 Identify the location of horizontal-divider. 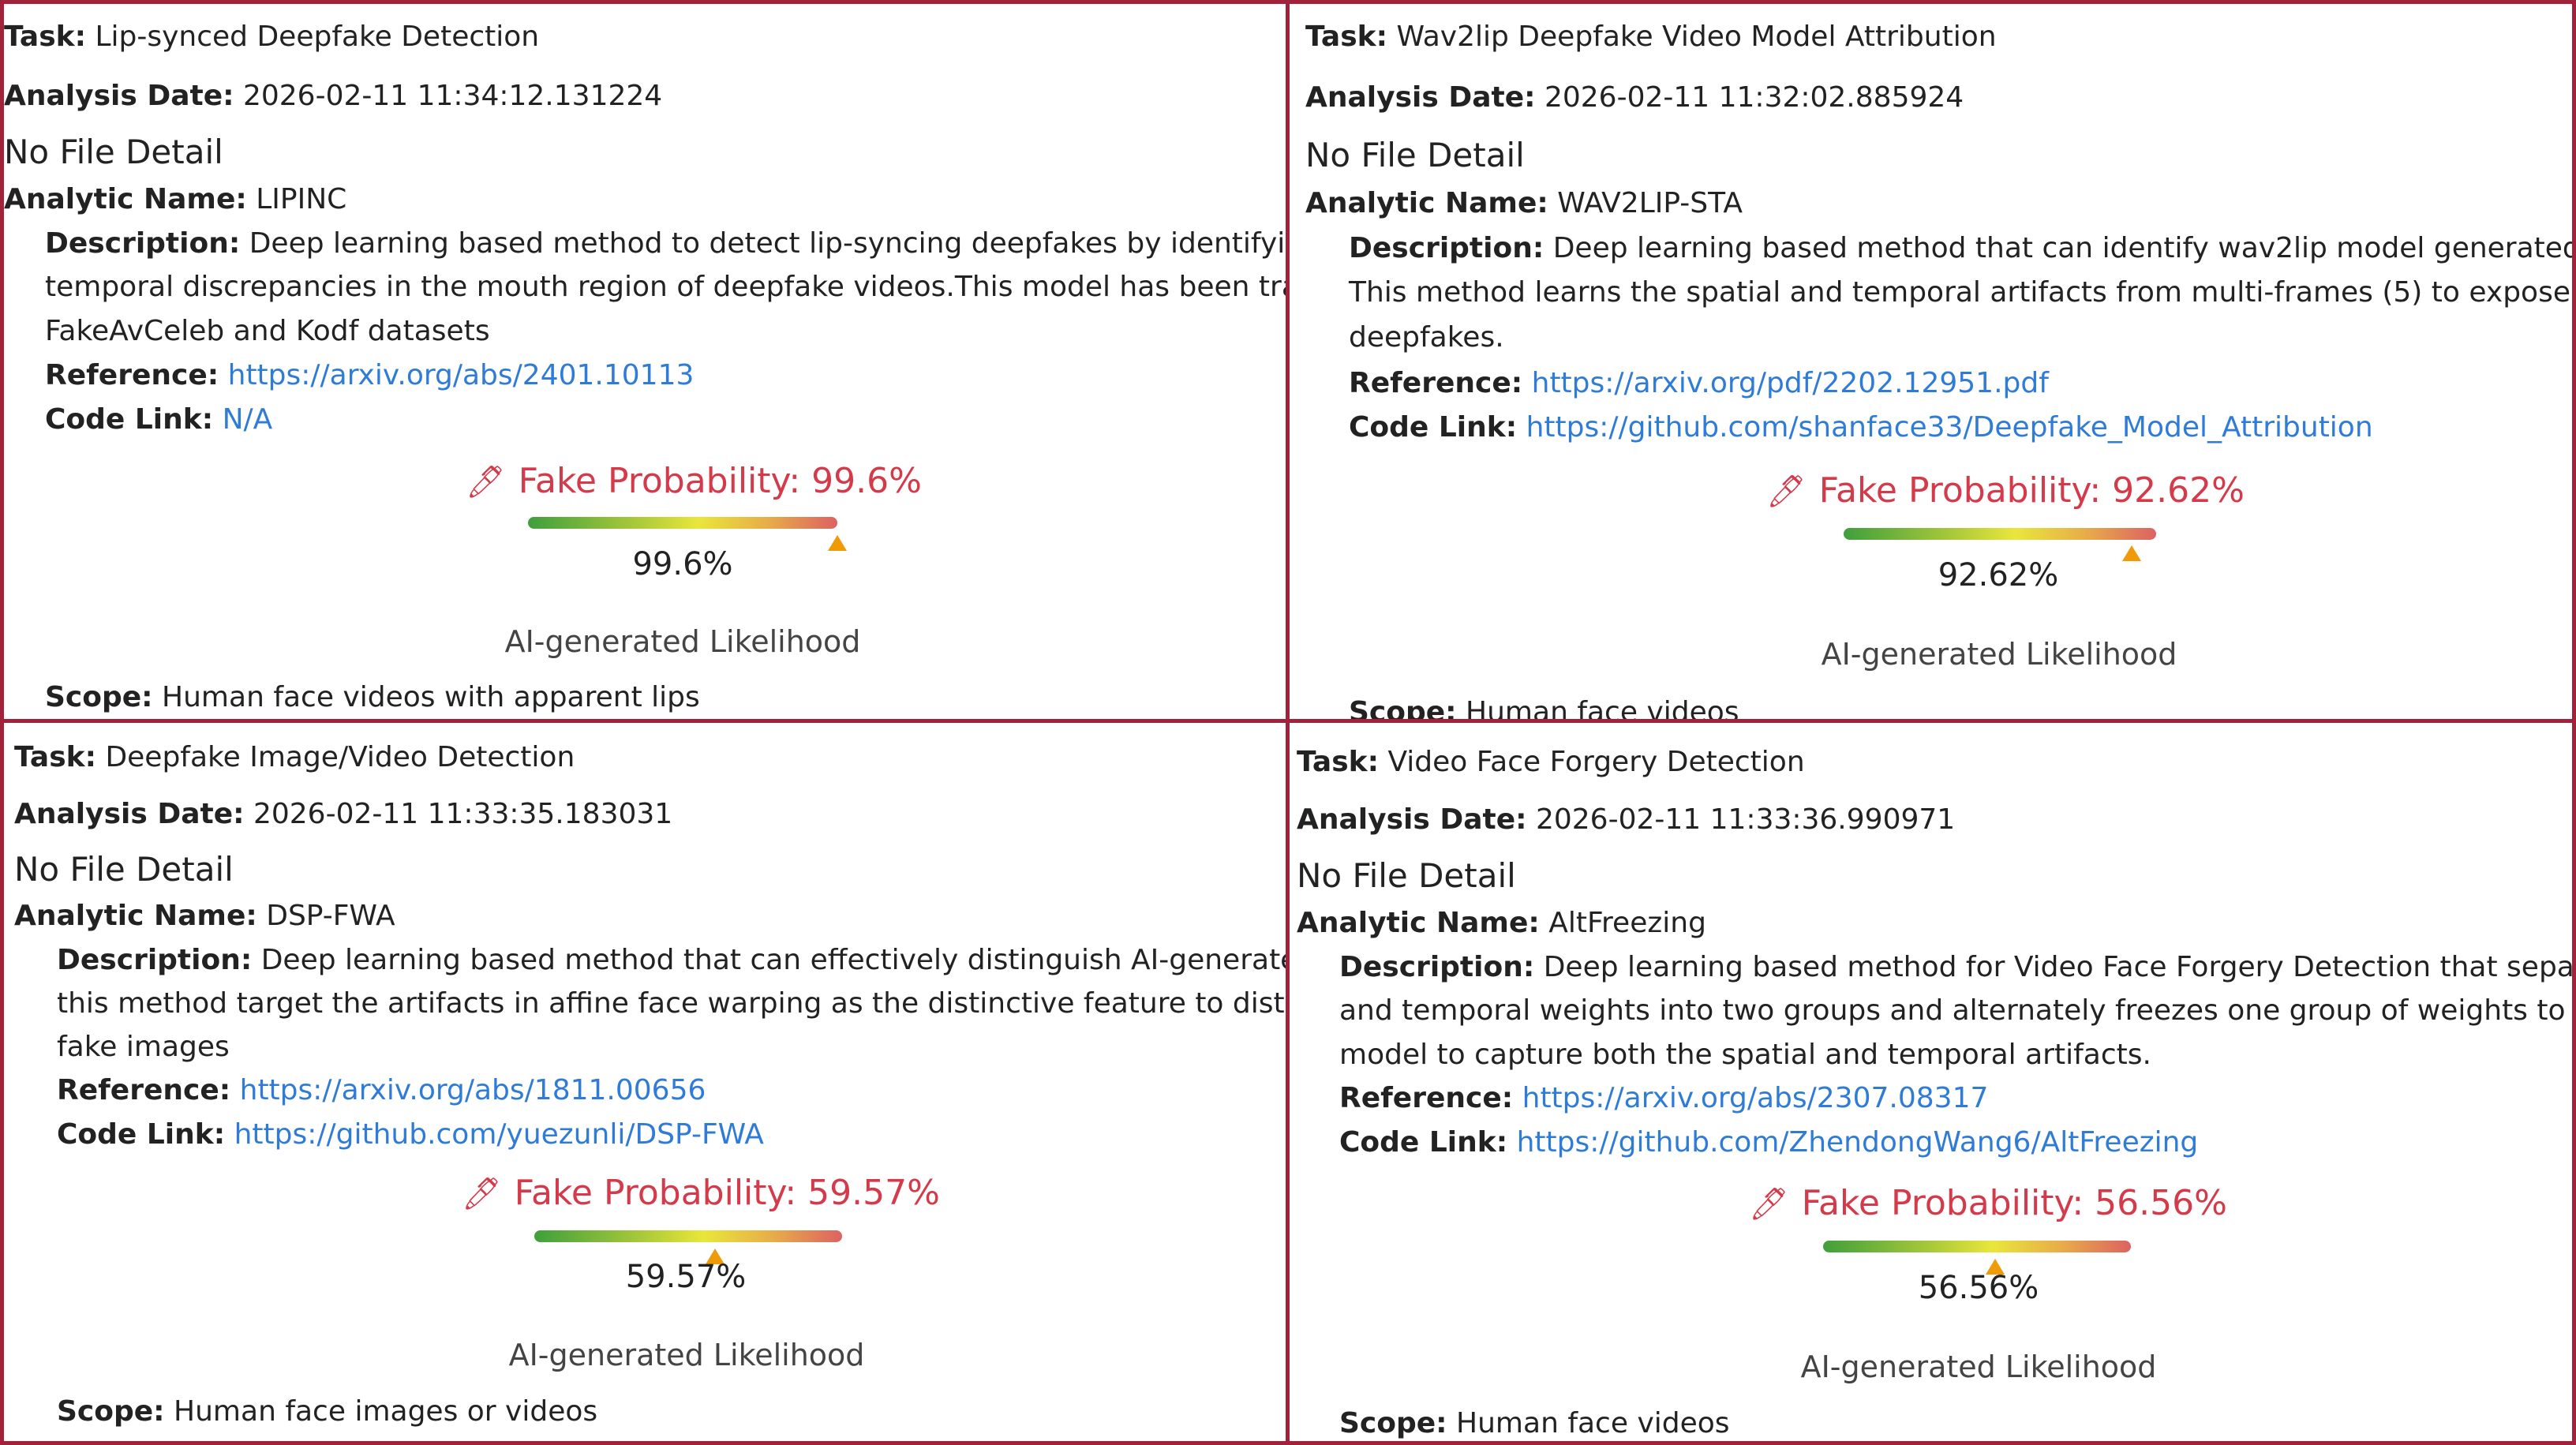
(1288, 721).